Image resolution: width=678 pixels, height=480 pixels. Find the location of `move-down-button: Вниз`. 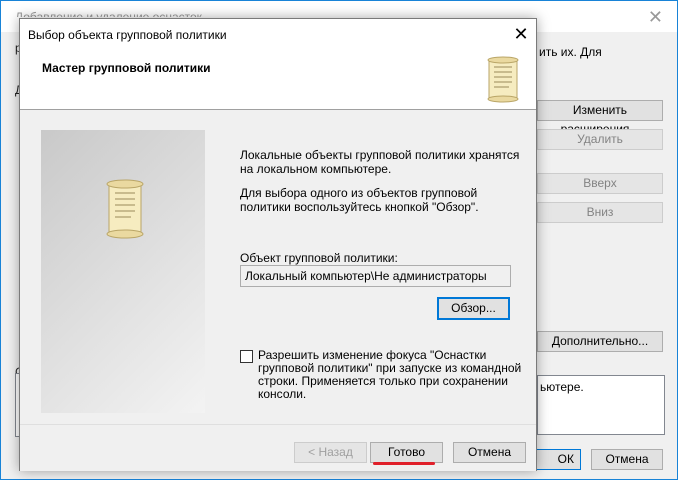

move-down-button: Вниз is located at coordinates (600, 212).